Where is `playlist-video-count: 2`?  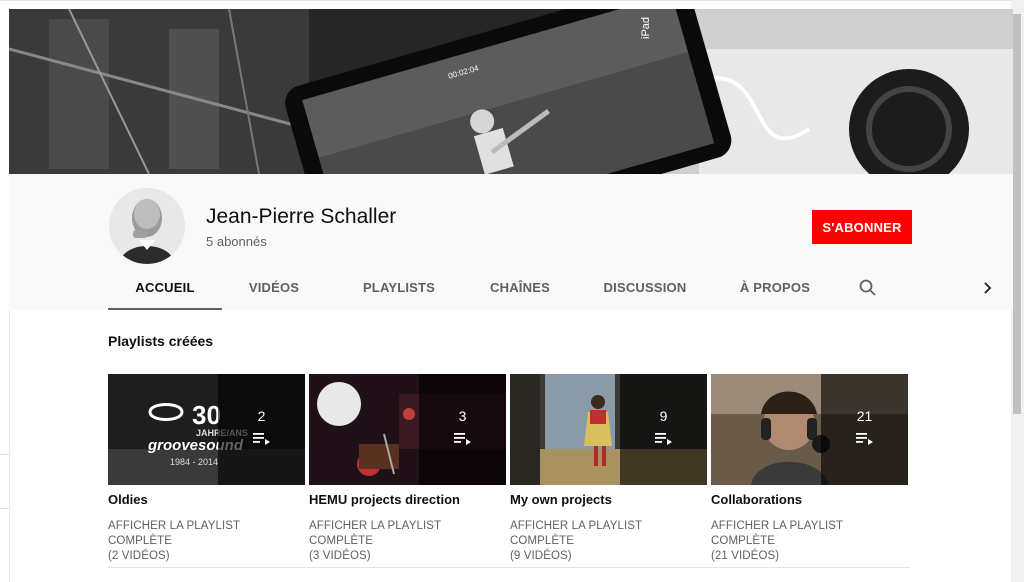
playlist-video-count: 2 is located at coordinates (261, 416).